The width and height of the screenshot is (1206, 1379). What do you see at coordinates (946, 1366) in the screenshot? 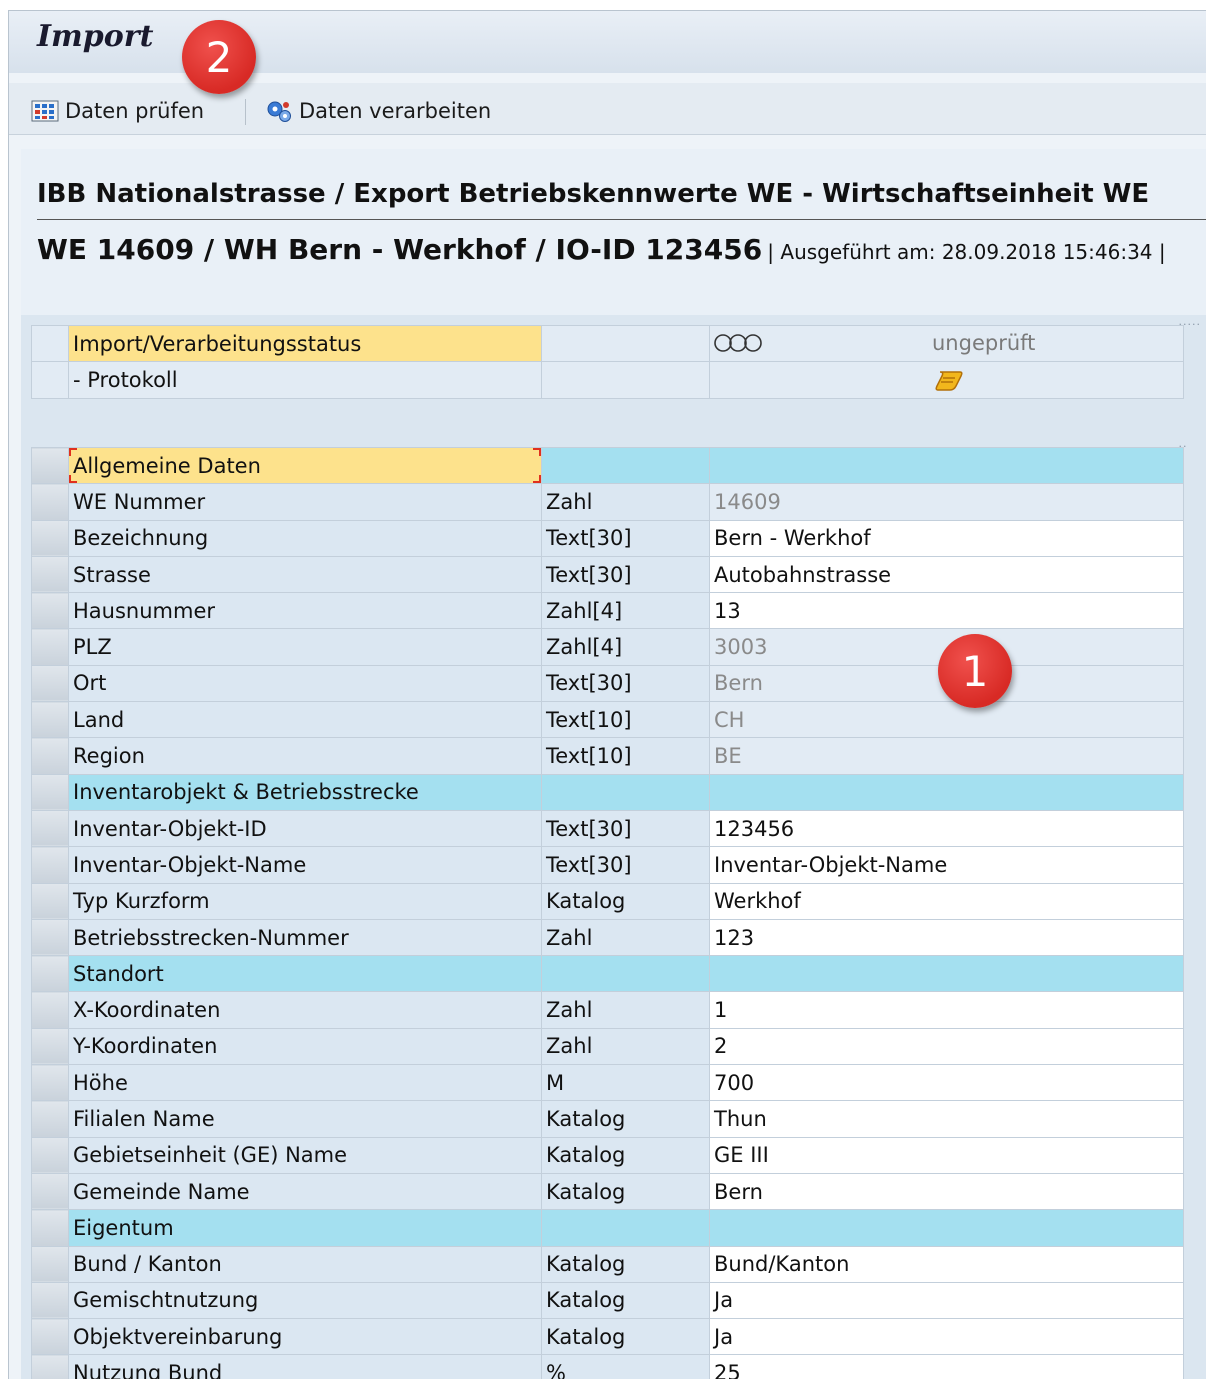
I see `field-value: 25` at bounding box center [946, 1366].